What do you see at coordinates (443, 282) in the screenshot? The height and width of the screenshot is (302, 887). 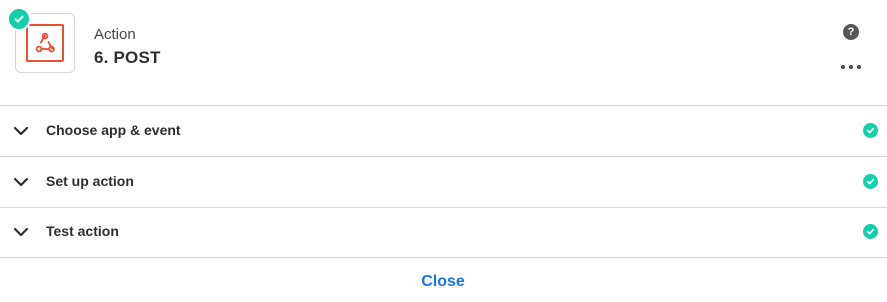 I see `close-button: Close` at bounding box center [443, 282].